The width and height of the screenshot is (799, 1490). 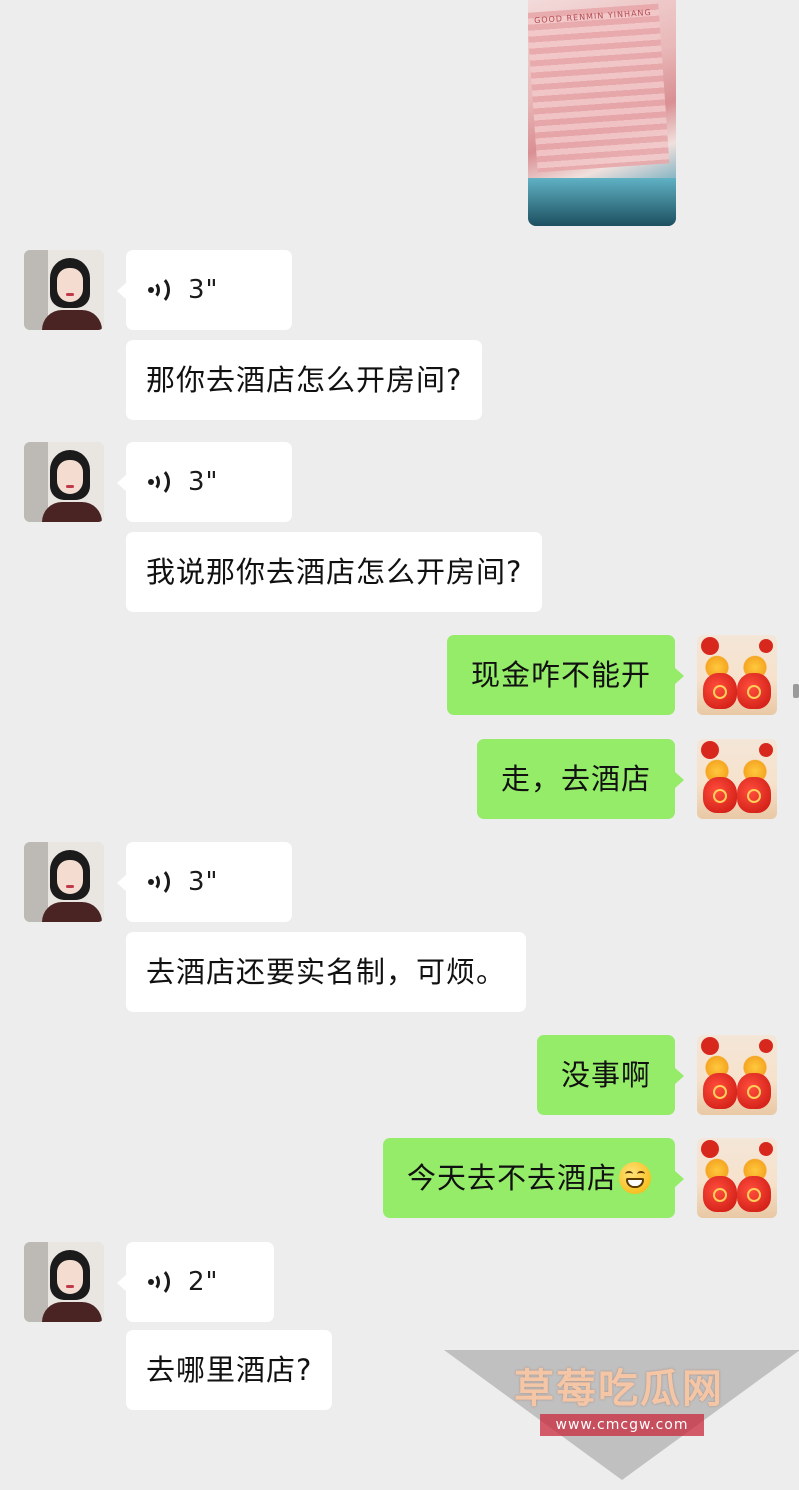 What do you see at coordinates (304, 380) in the screenshot?
I see `text-message: 那你去酒店怎么开房间?` at bounding box center [304, 380].